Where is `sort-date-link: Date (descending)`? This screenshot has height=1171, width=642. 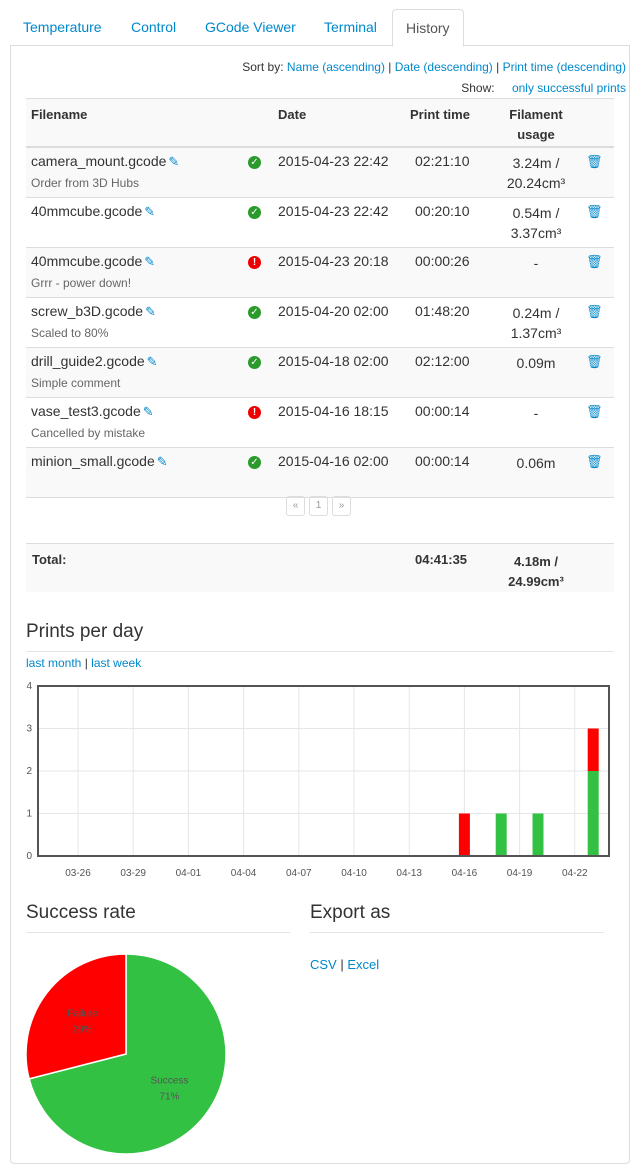
sort-date-link: Date (descending) is located at coordinates (444, 67).